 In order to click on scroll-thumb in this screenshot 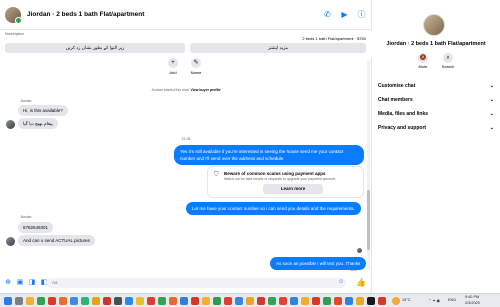, I will do `click(368, 220)`.